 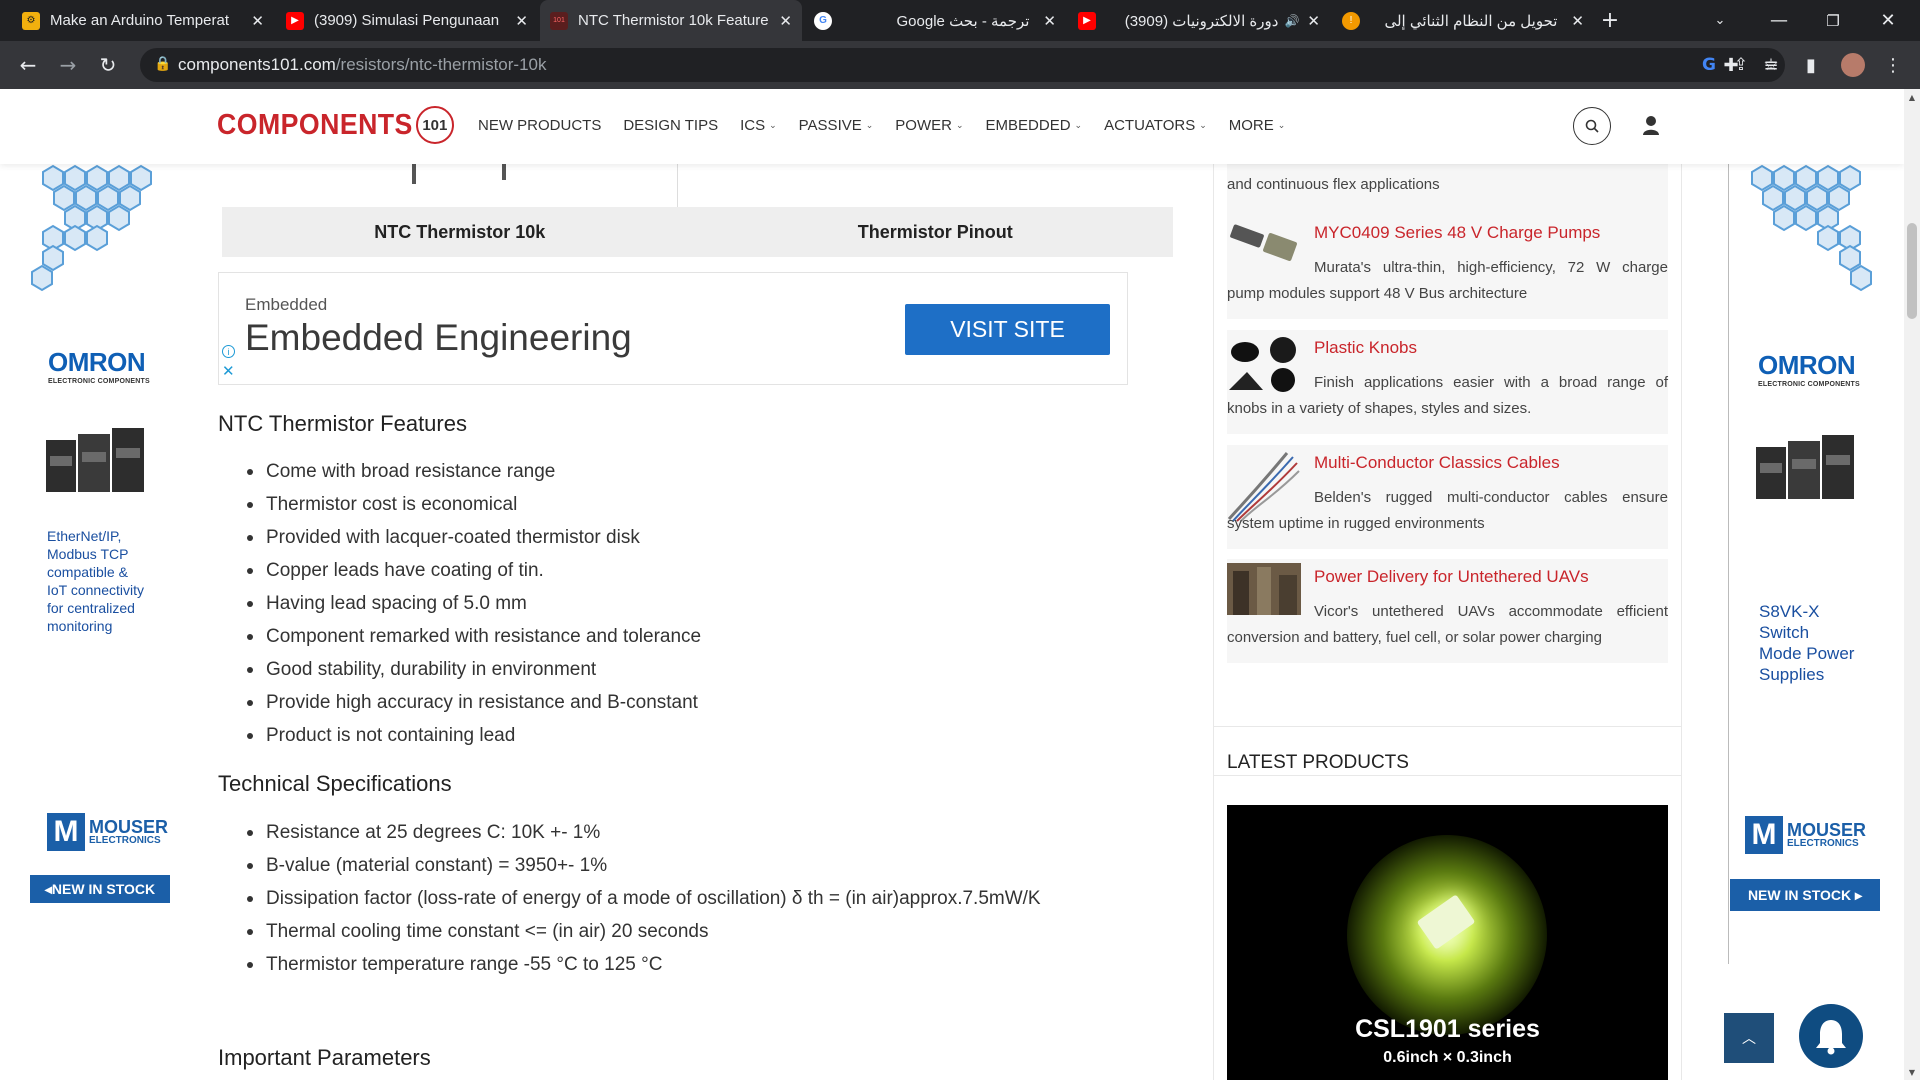 I want to click on list-item: Product is not containing lead, so click(x=472, y=735).